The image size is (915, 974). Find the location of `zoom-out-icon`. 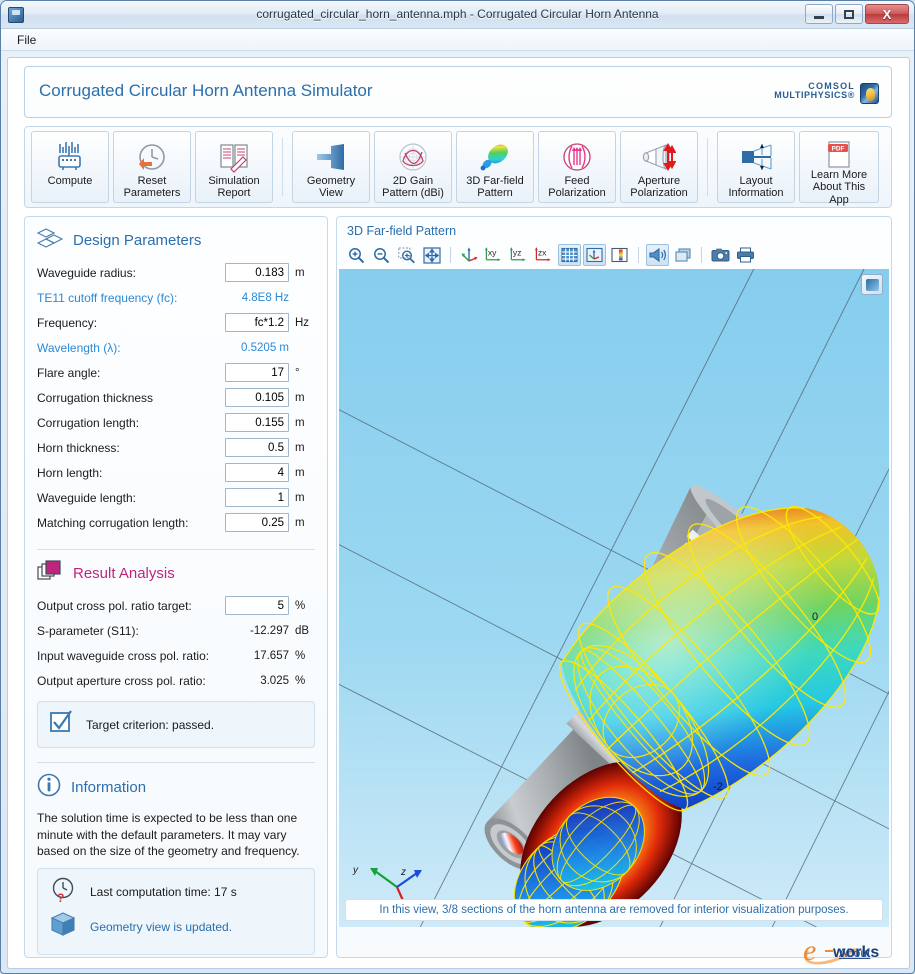

zoom-out-icon is located at coordinates (382, 255).